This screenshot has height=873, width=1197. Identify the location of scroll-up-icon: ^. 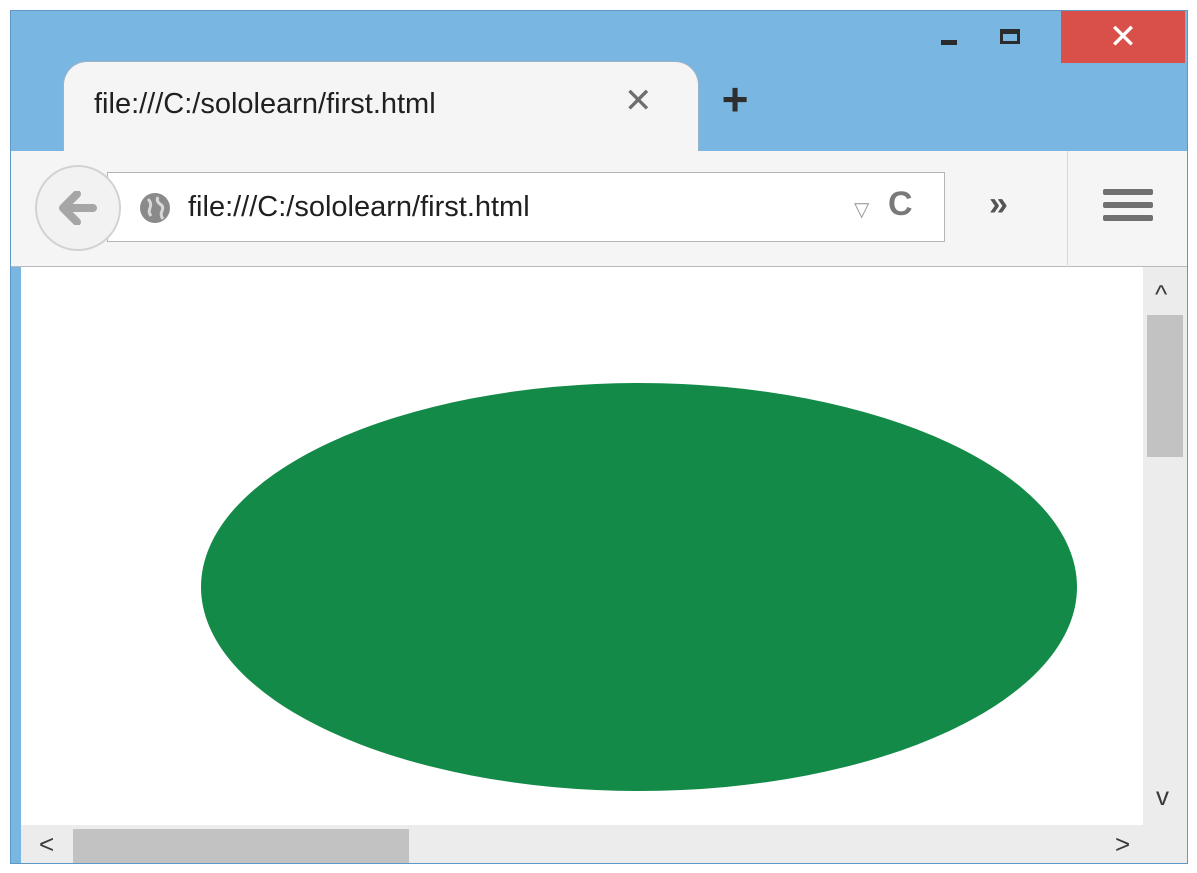
(1161, 294).